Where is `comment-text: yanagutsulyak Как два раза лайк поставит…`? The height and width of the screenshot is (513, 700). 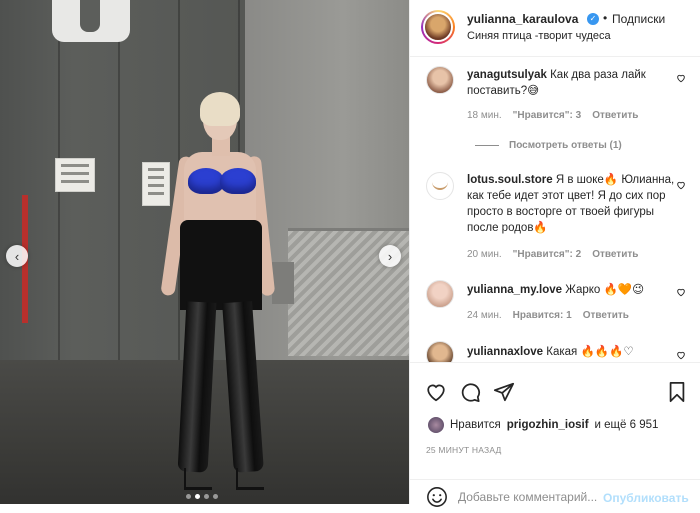 comment-text: yanagutsulyak Как два раза лайк поставит… is located at coordinates (572, 83).